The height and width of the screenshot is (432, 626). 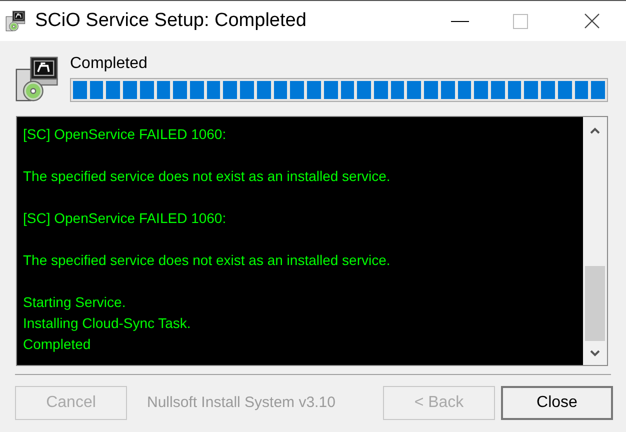 What do you see at coordinates (109, 64) in the screenshot?
I see `status-label: Completed` at bounding box center [109, 64].